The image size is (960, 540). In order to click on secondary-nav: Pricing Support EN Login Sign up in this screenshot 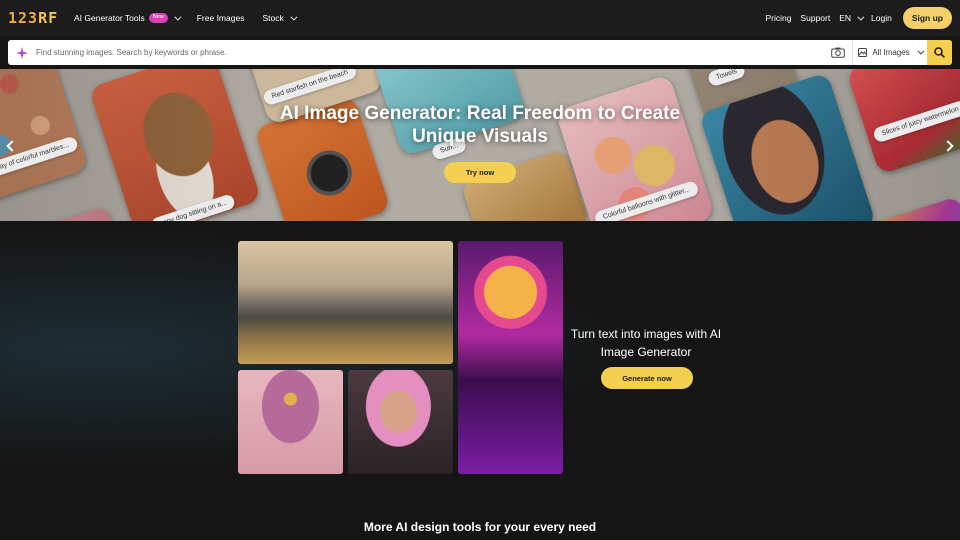, I will do `click(858, 18)`.